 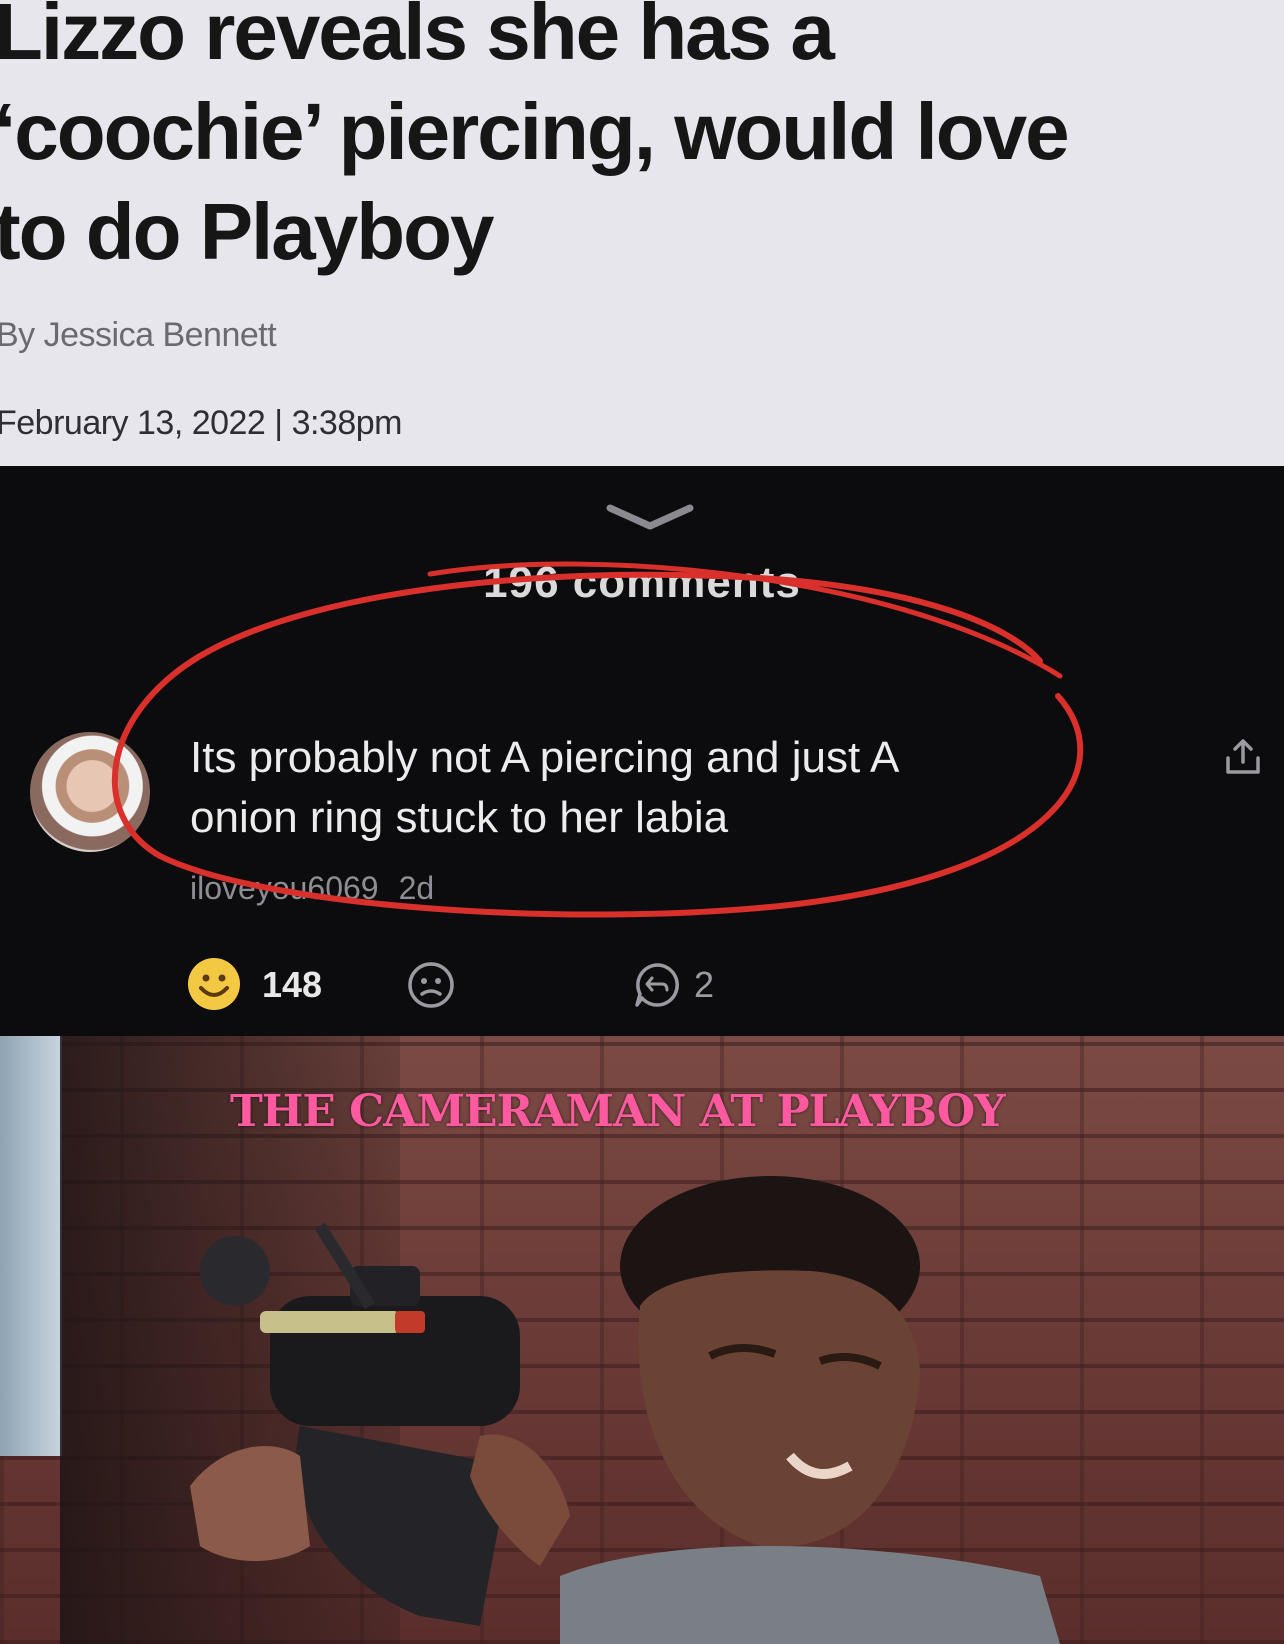 I want to click on byline-prefix: By, so click(x=17, y=335).